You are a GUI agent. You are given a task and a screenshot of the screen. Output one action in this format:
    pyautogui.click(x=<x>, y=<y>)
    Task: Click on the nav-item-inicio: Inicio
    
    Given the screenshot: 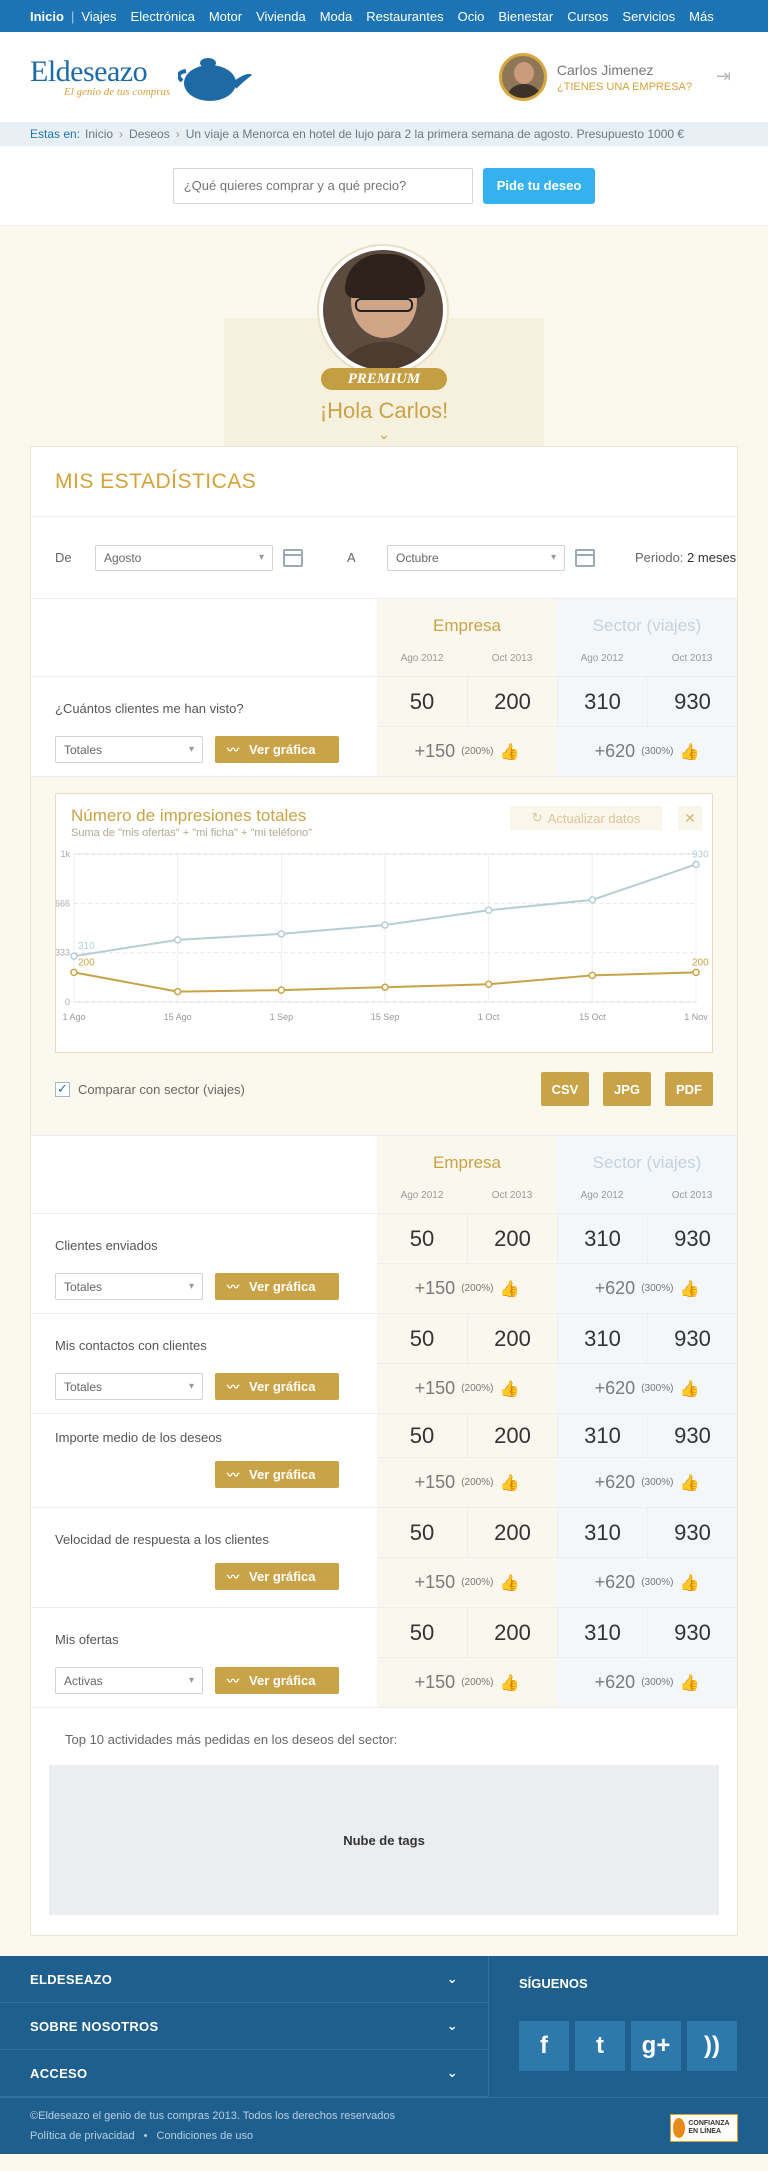 What is the action you would take?
    pyautogui.click(x=50, y=16)
    